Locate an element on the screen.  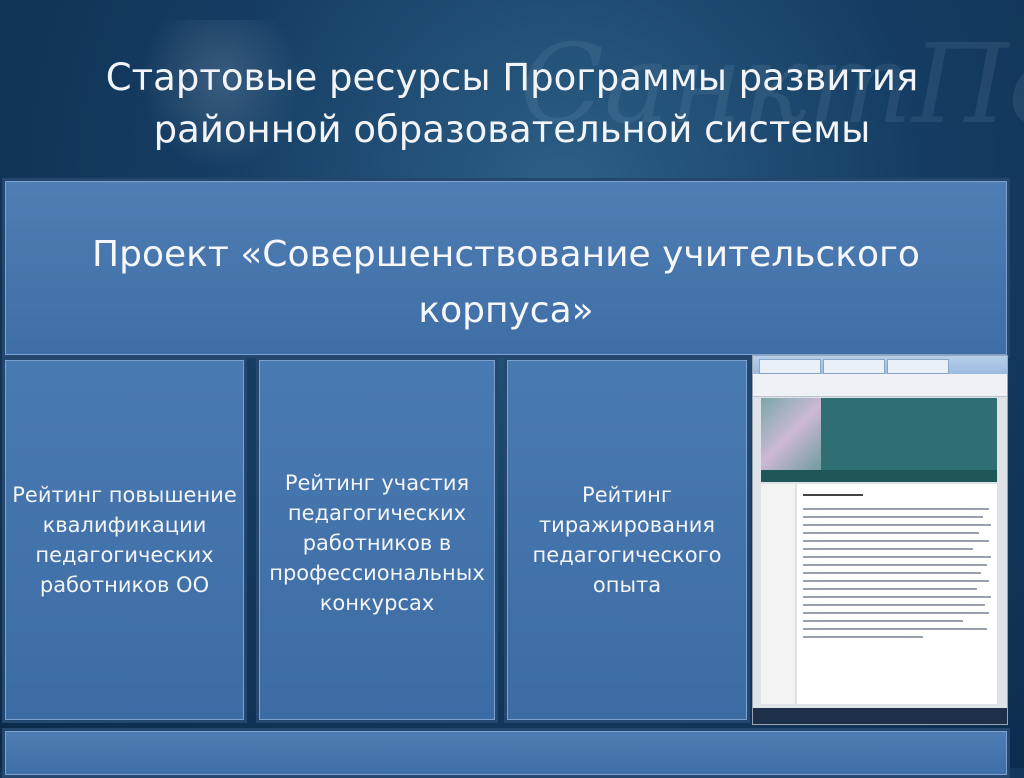
site-content is located at coordinates (897, 594).